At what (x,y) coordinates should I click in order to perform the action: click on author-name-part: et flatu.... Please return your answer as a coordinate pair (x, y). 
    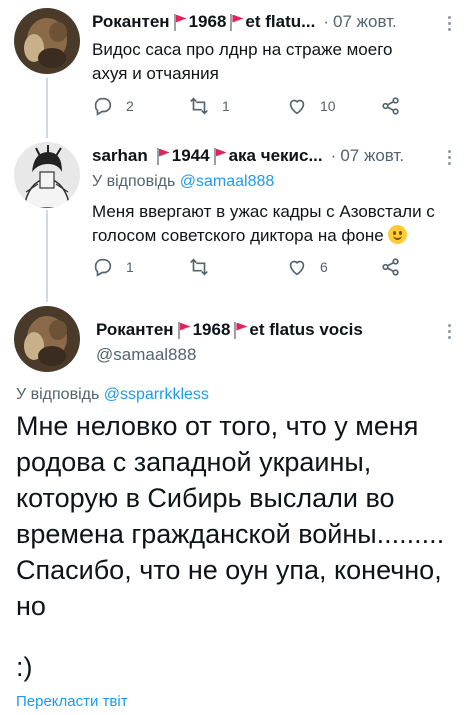
    Looking at the image, I should click on (280, 21).